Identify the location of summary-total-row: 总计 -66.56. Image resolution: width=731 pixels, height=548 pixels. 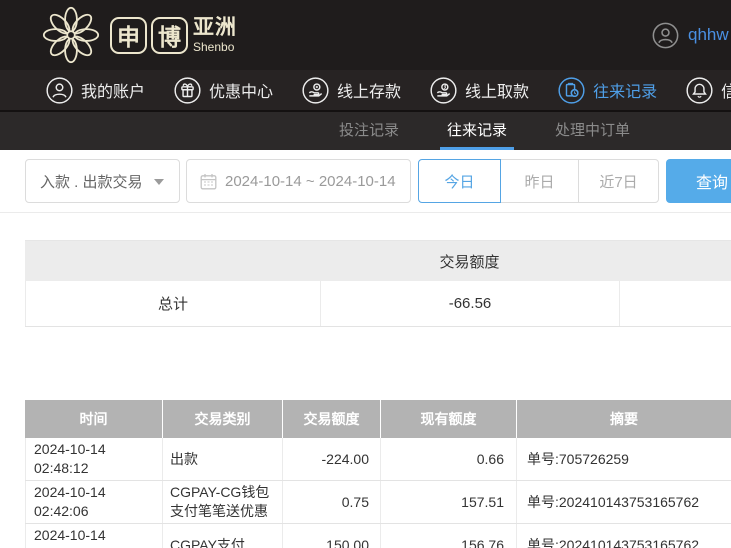
(378, 304).